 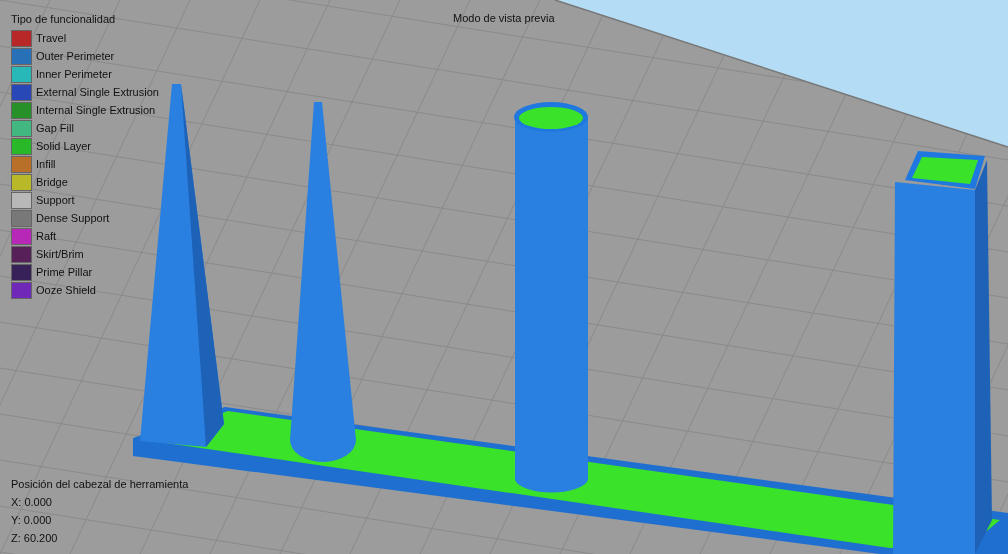 What do you see at coordinates (66, 290) in the screenshot?
I see `legend-label: Ooze Shield` at bounding box center [66, 290].